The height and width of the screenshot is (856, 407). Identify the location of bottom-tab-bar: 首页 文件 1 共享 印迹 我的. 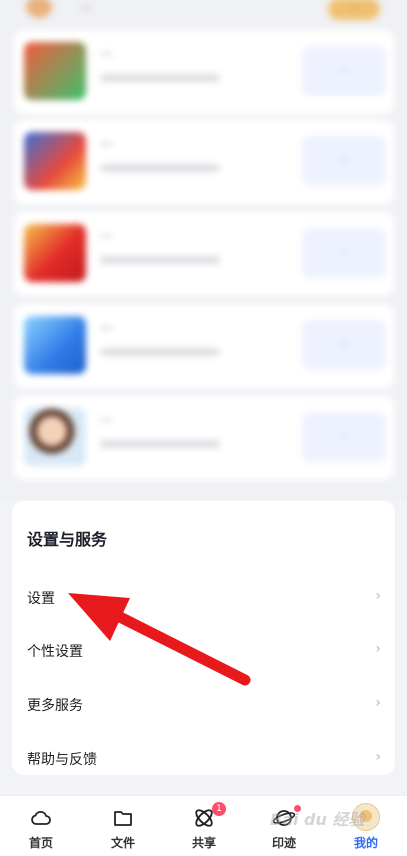
(203, 825).